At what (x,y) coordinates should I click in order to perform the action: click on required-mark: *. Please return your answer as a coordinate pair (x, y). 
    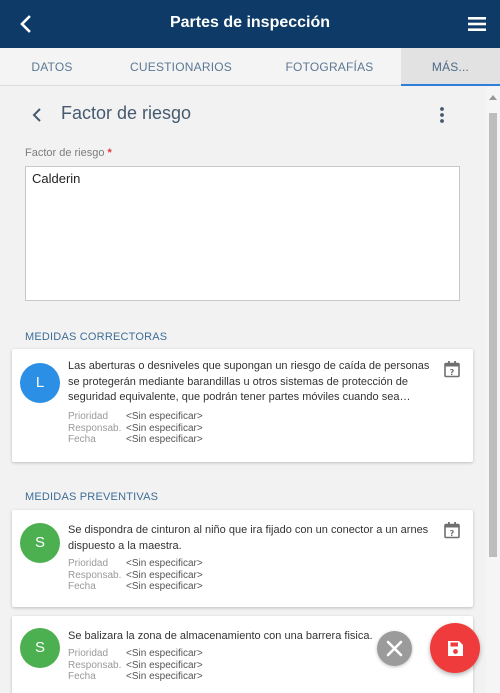
    Looking at the image, I should click on (109, 153).